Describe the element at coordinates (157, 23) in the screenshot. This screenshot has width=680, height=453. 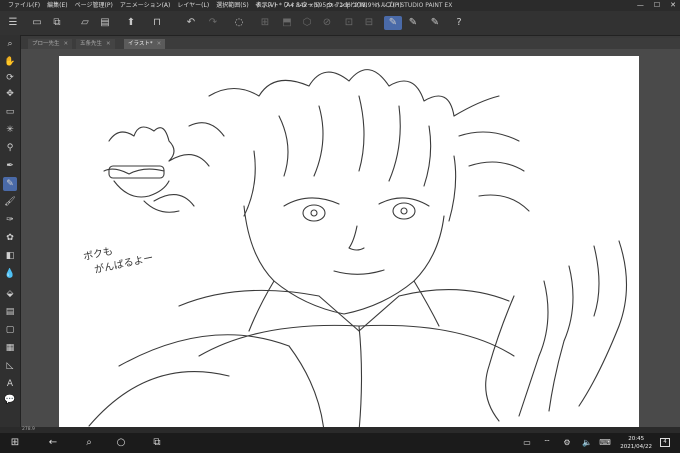
I see `tray-icon: ⊓` at that location.